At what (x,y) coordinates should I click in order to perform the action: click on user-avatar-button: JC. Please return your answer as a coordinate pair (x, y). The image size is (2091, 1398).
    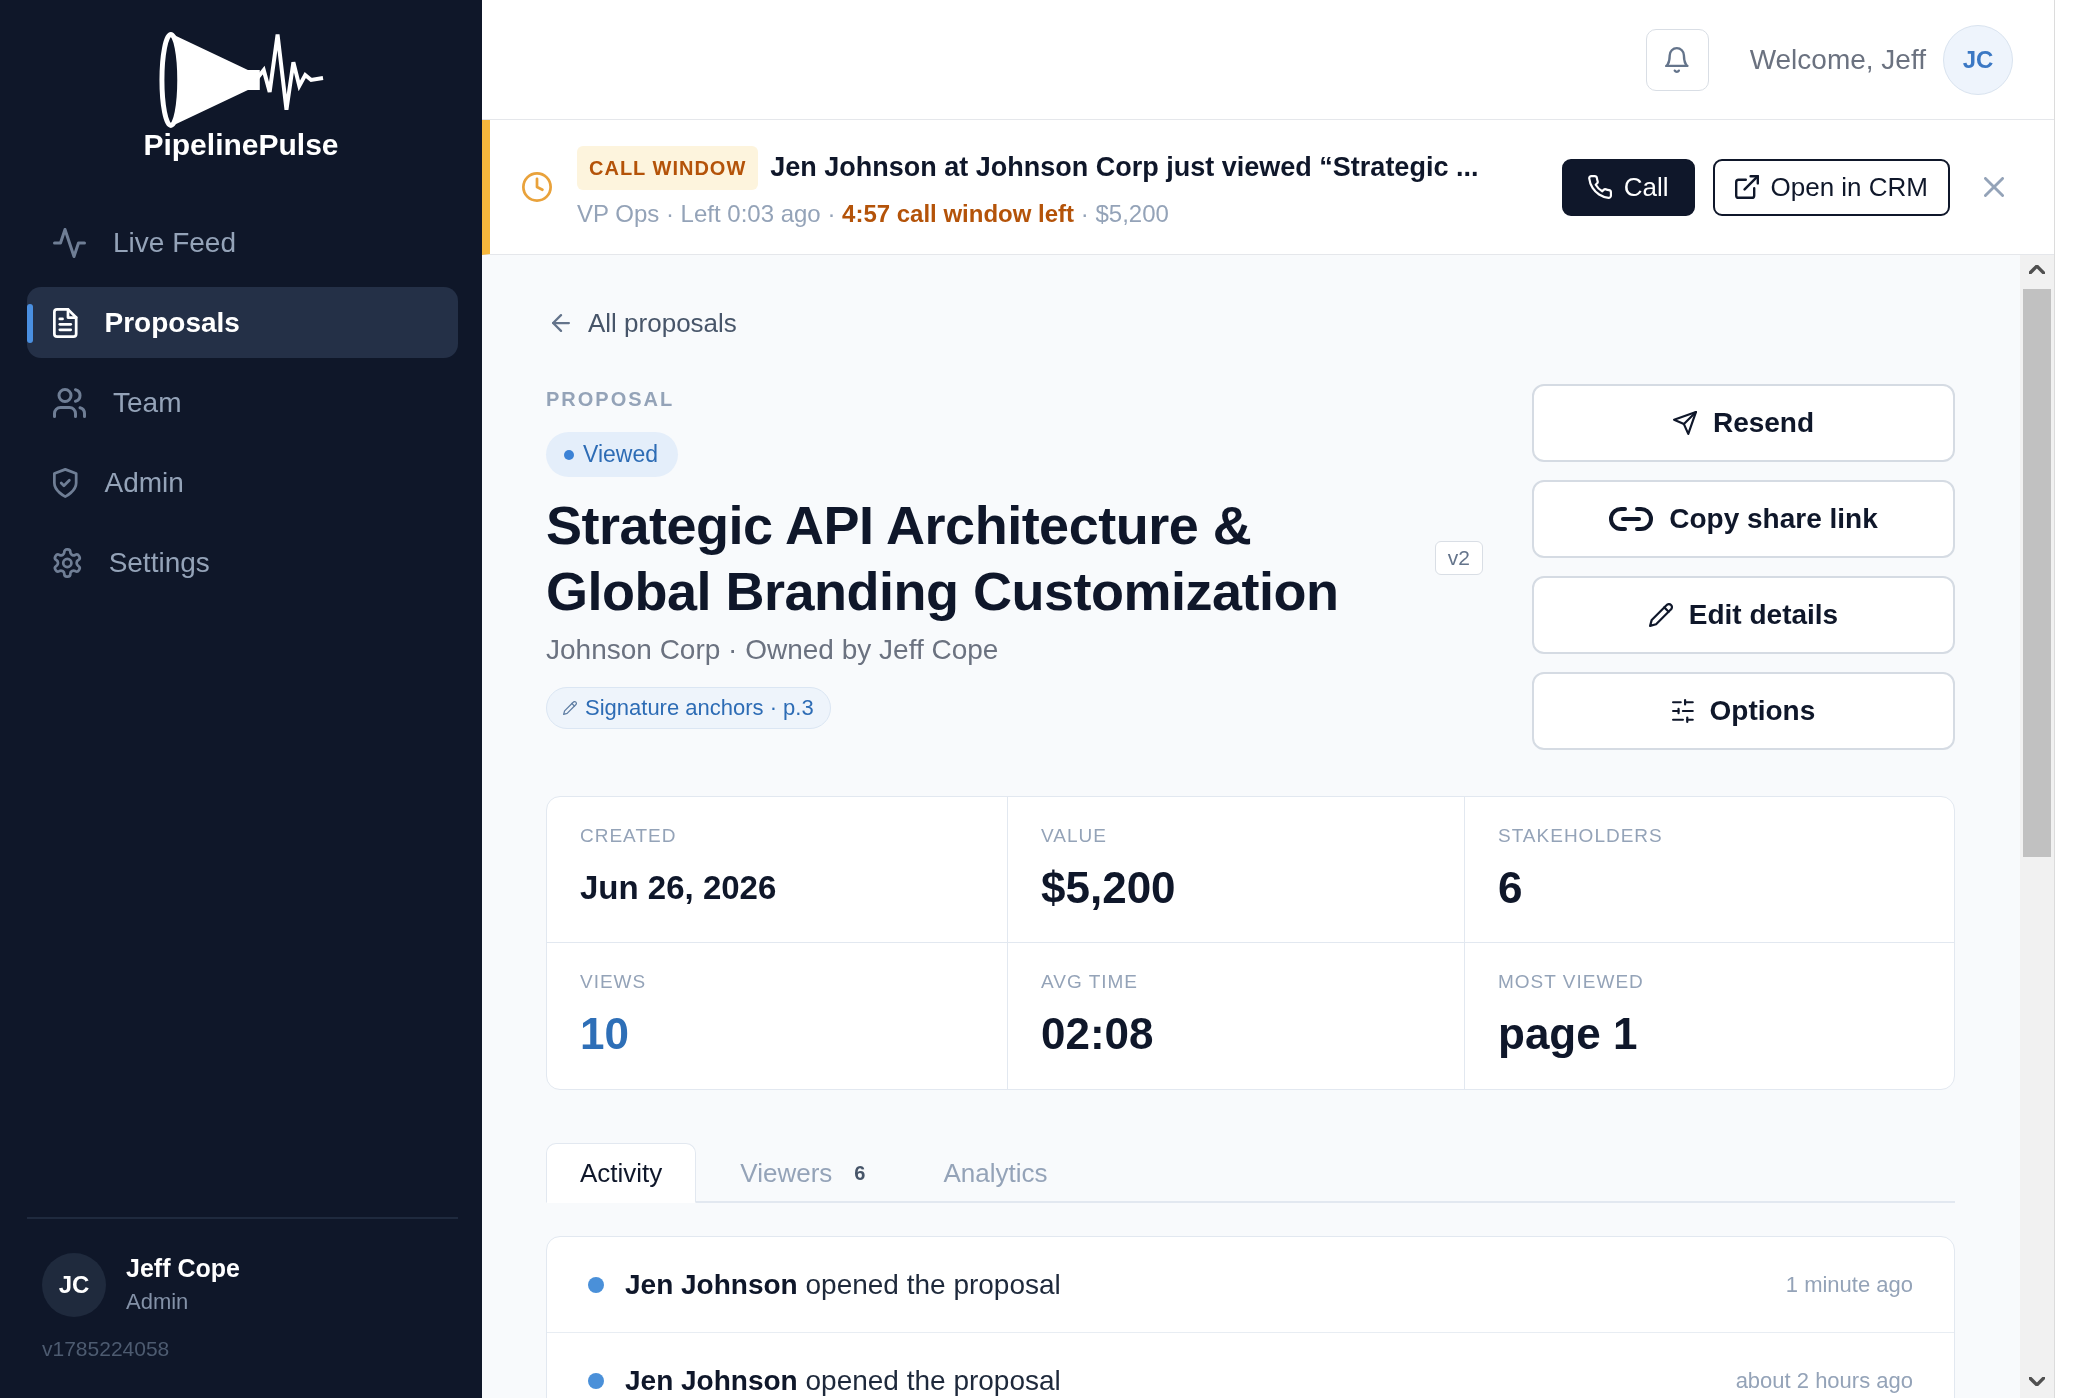
    Looking at the image, I should click on (1978, 59).